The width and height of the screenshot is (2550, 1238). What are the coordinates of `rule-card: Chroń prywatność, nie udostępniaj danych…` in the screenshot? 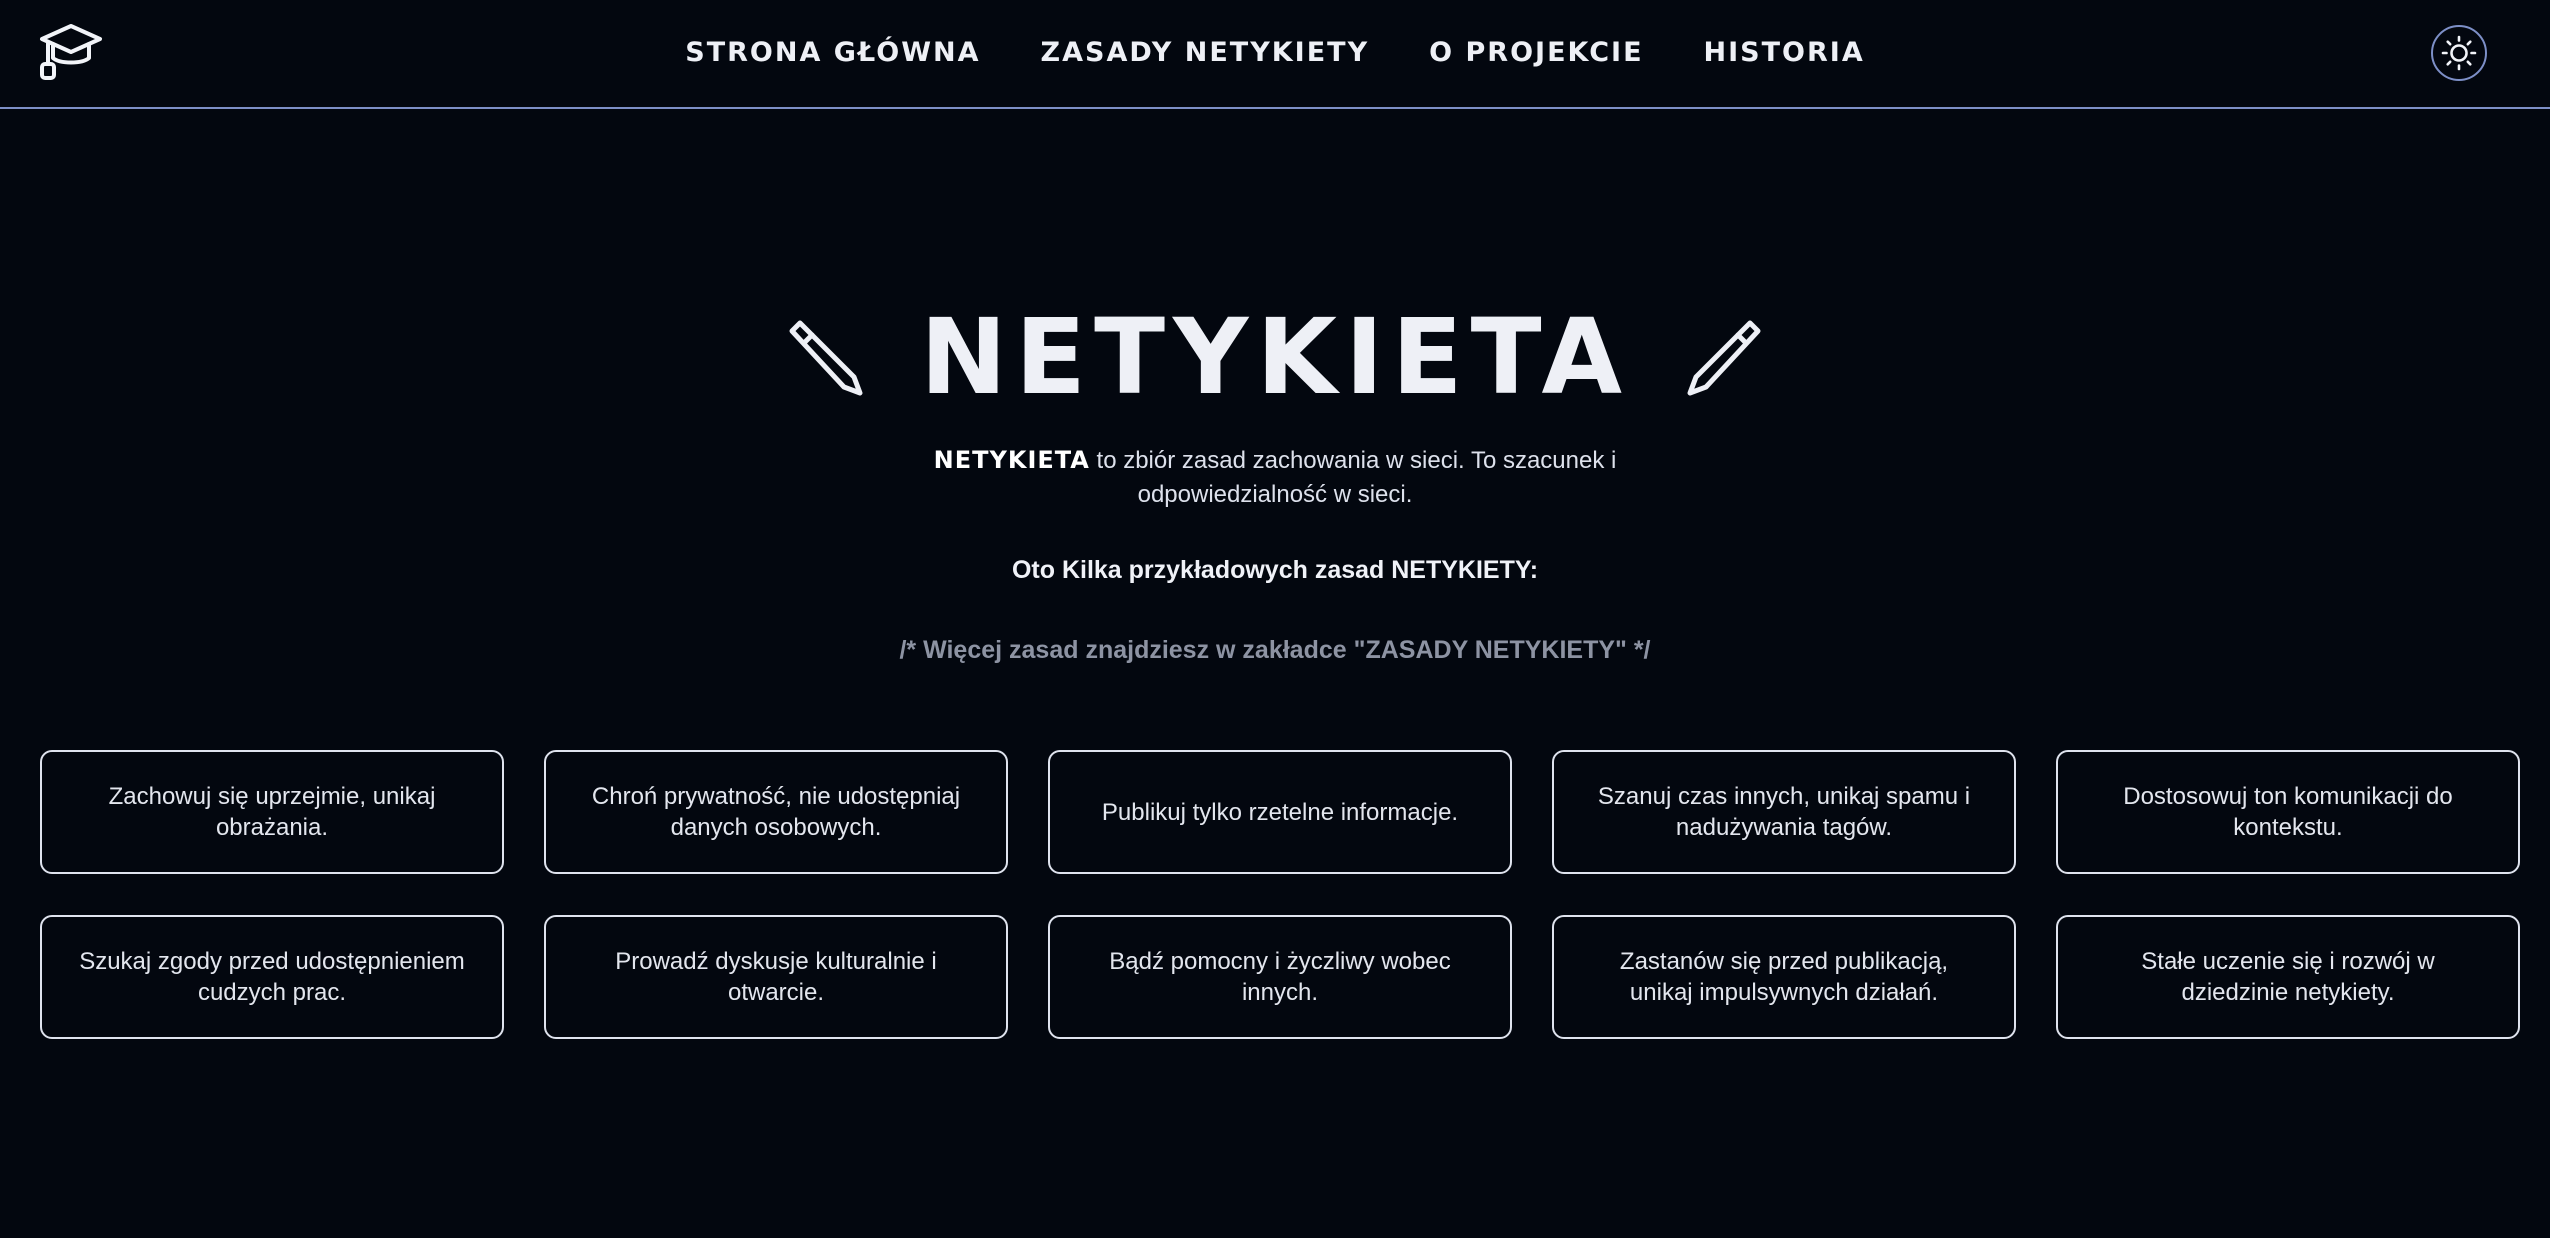 It's located at (776, 812).